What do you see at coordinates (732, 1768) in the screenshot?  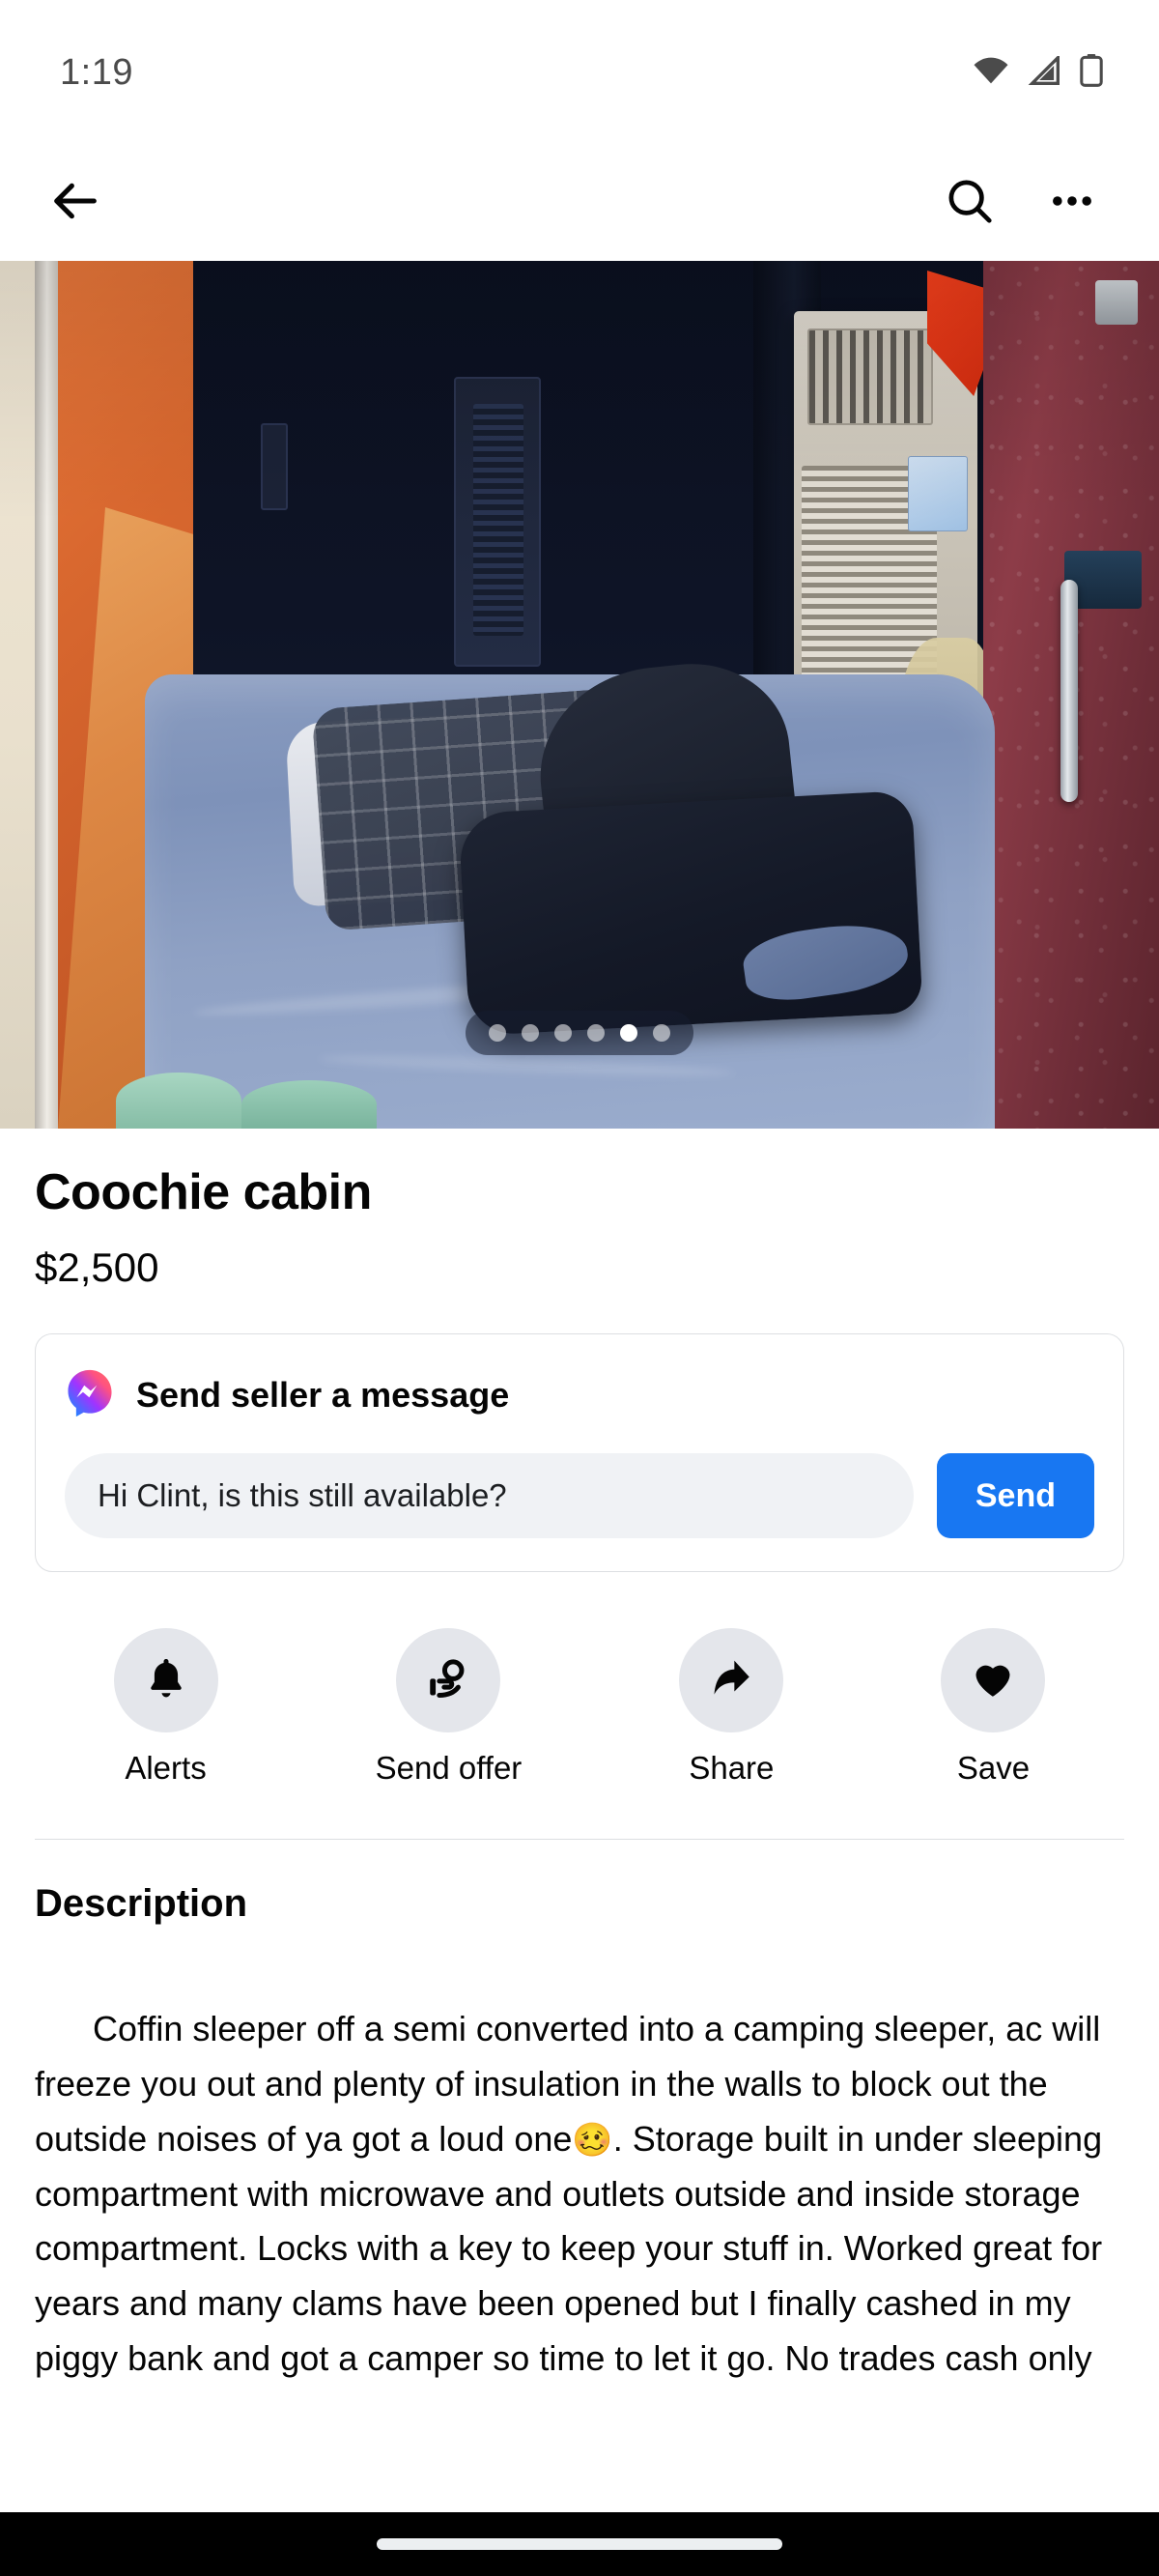 I see `share-label: Share` at bounding box center [732, 1768].